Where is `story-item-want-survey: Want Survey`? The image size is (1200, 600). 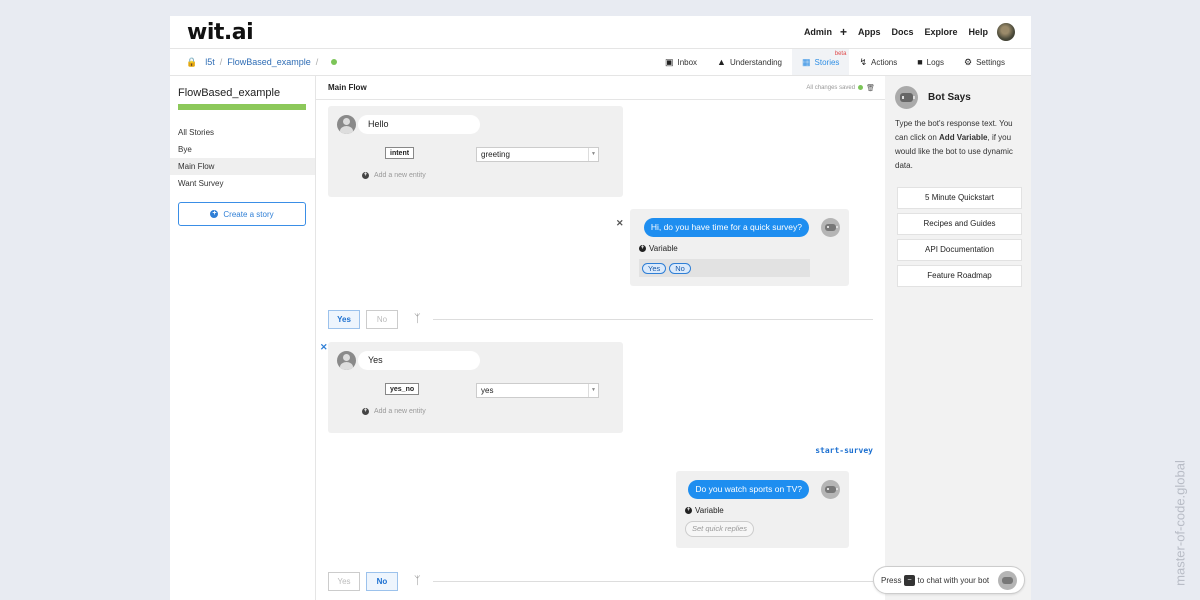
story-item-want-survey: Want Survey is located at coordinates (242, 183).